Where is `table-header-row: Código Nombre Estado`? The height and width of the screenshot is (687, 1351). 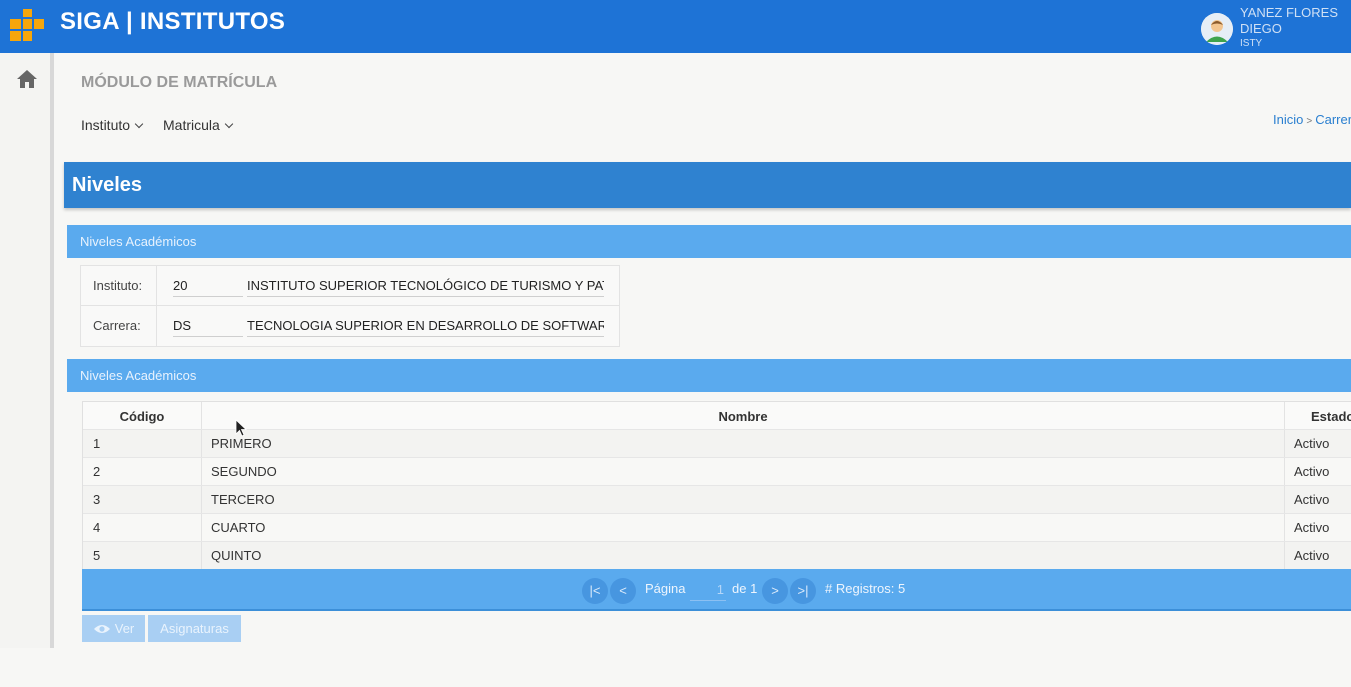
table-header-row: Código Nombre Estado is located at coordinates (717, 415).